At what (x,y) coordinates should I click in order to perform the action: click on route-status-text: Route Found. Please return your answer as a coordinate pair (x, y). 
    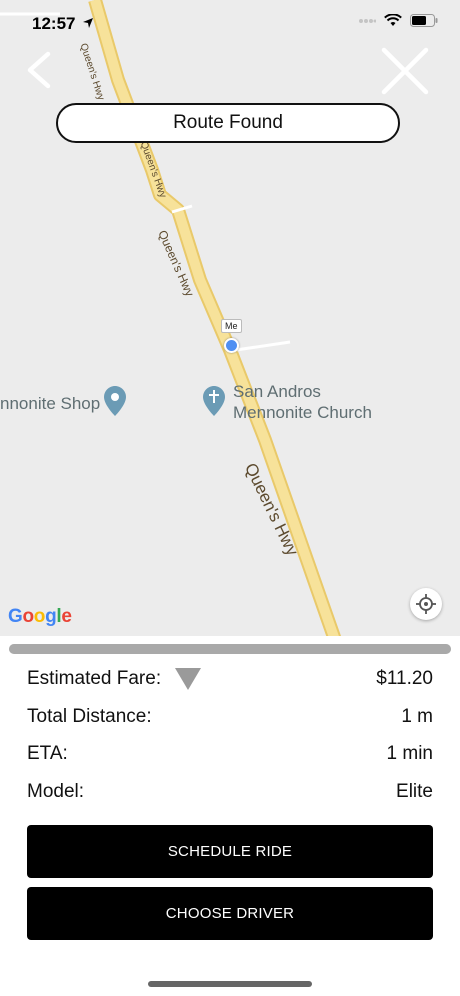
    Looking at the image, I should click on (228, 122).